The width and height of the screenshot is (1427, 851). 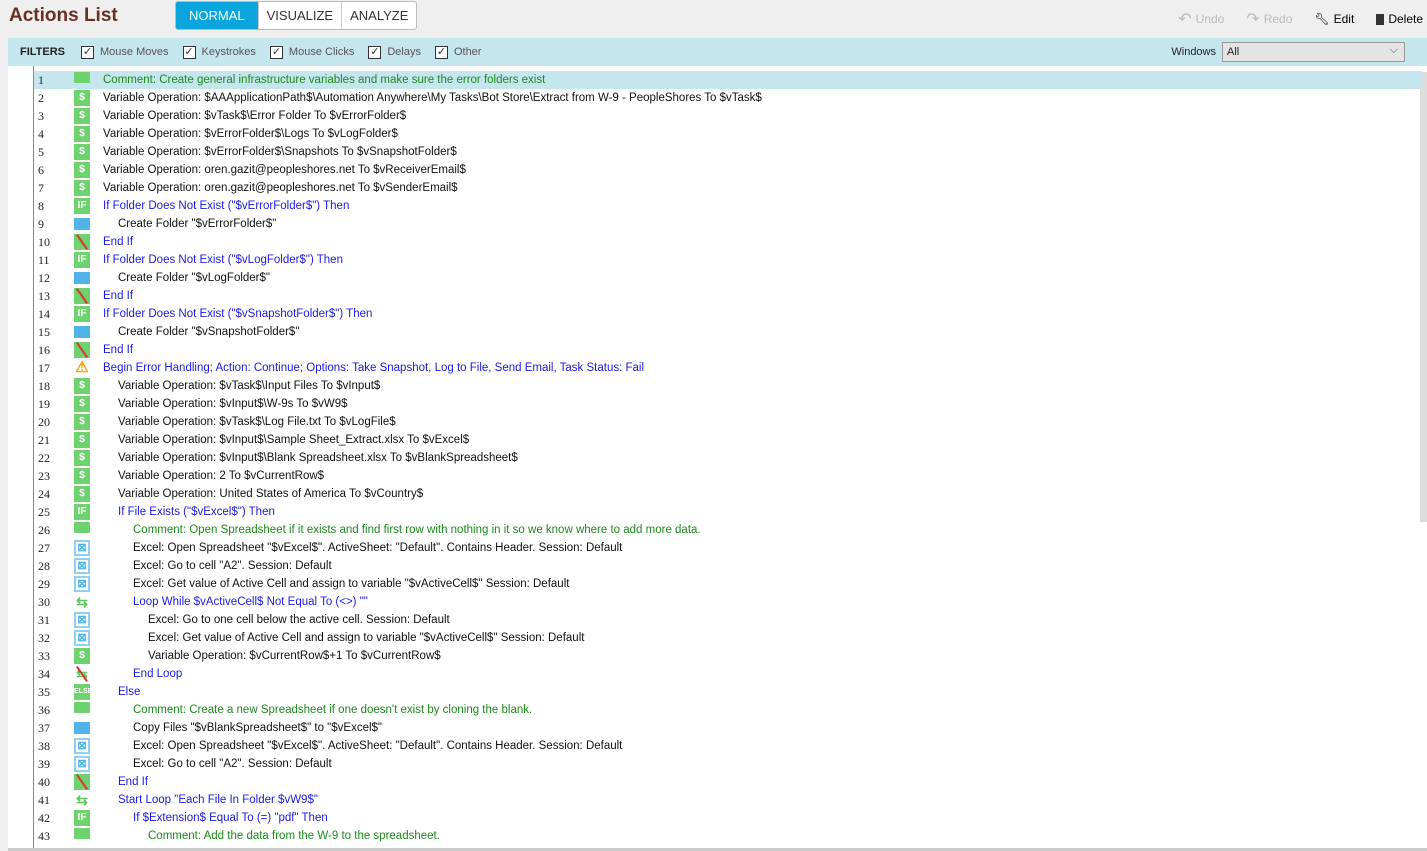 I want to click on action-row: 25 IF If File Exists ("$vExcel$") Then, so click(x=728, y=512).